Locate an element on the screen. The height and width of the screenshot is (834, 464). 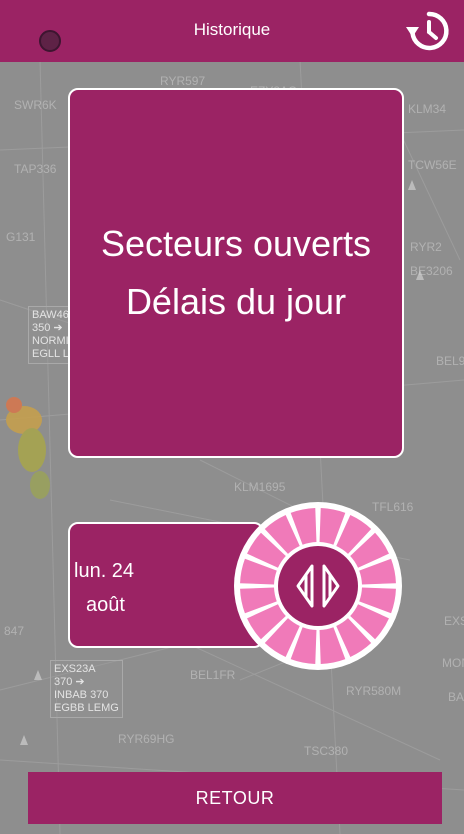
radar-label: G131 is located at coordinates (21, 237).